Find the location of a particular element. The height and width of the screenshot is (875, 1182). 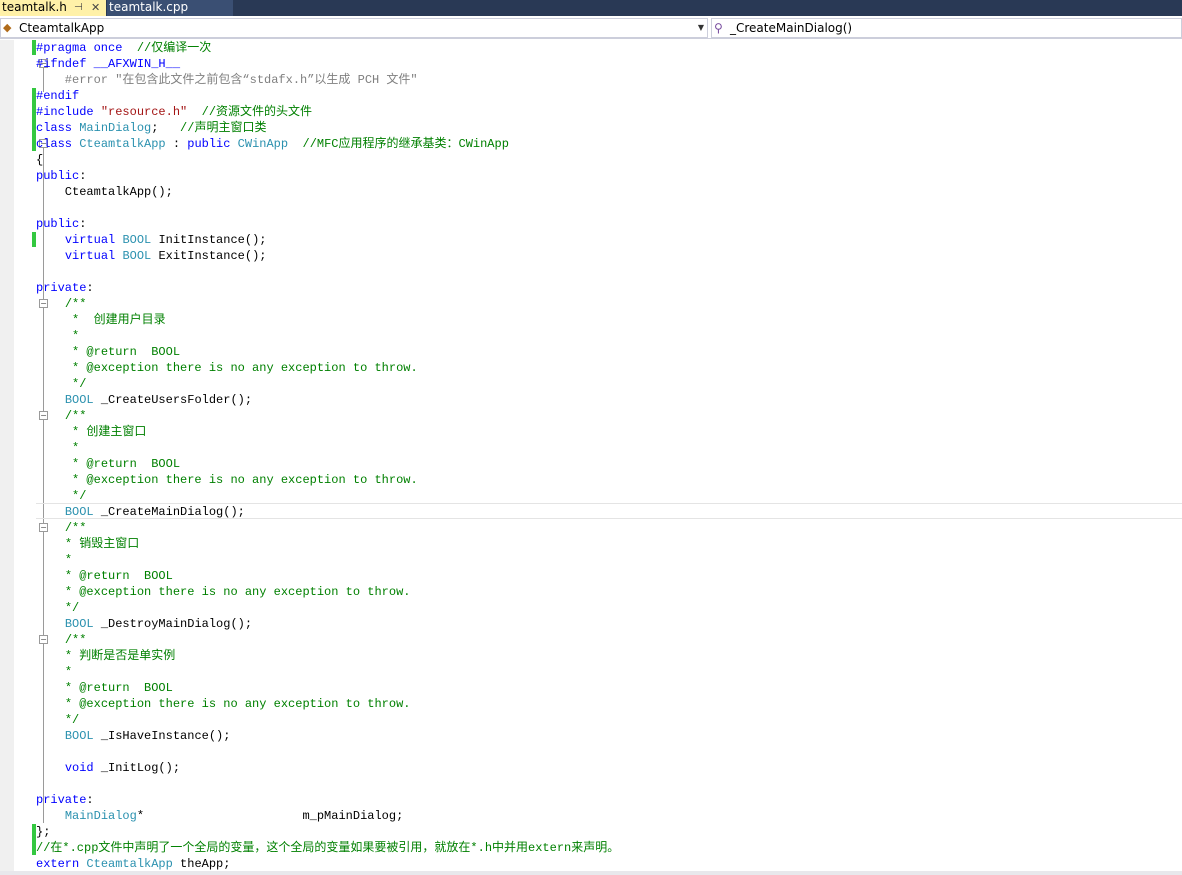

code-line: #error "在包含此文件之前包含“stdafx.h”以生成 PCH 文件" is located at coordinates (227, 80).